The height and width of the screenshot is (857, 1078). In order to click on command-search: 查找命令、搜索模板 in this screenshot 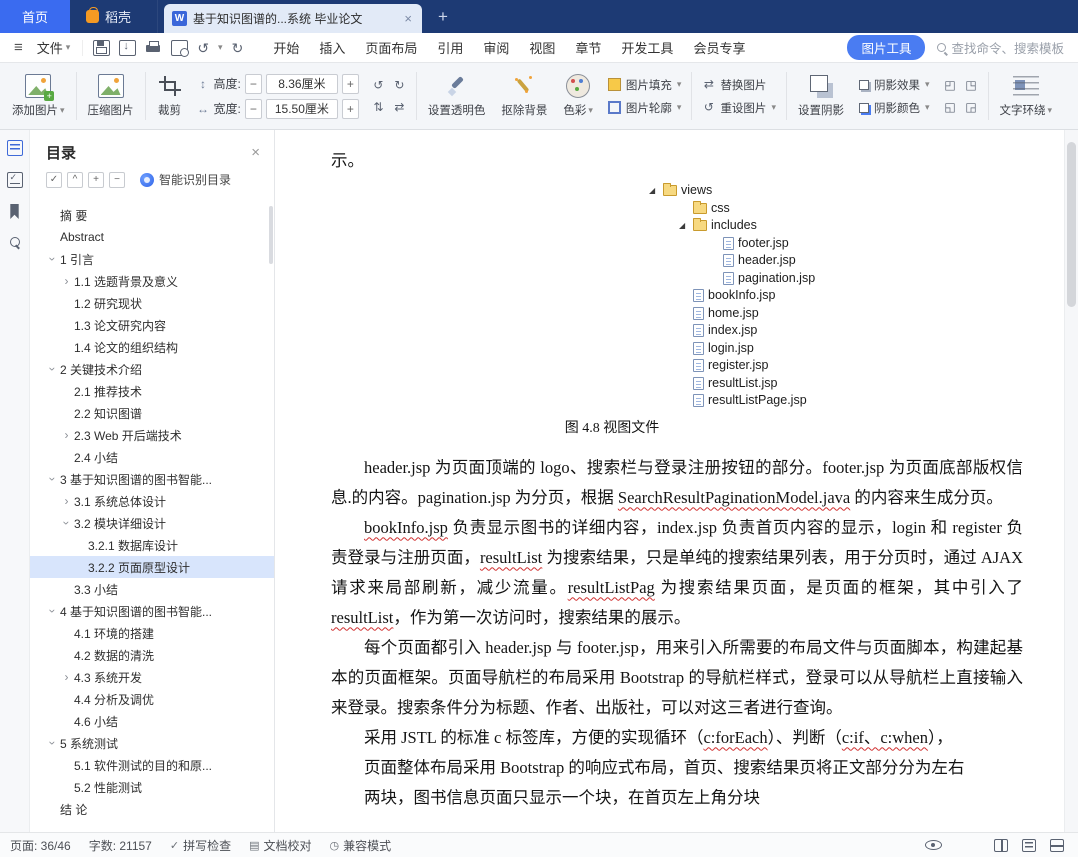, I will do `click(1003, 47)`.